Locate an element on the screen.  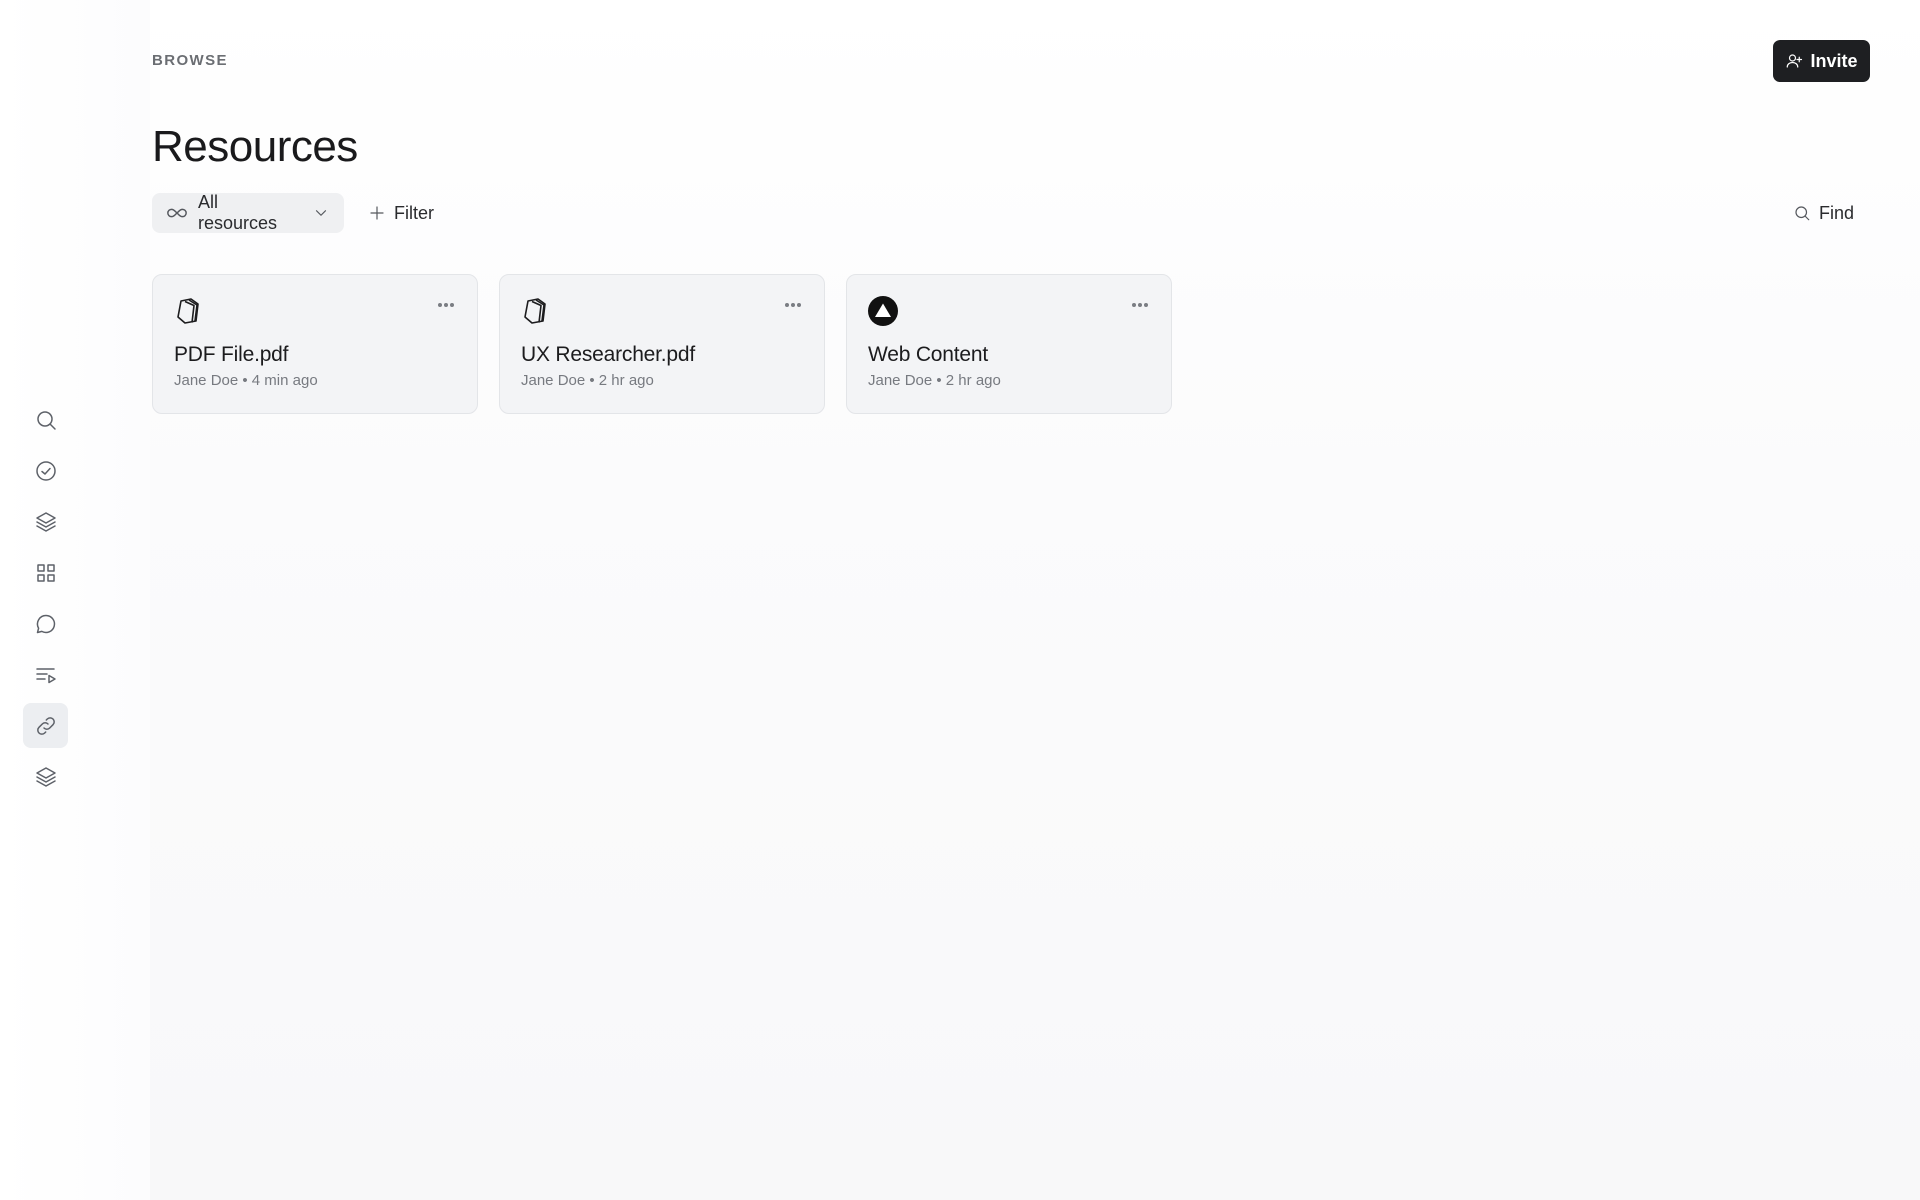
nav-tasks is located at coordinates (45, 470).